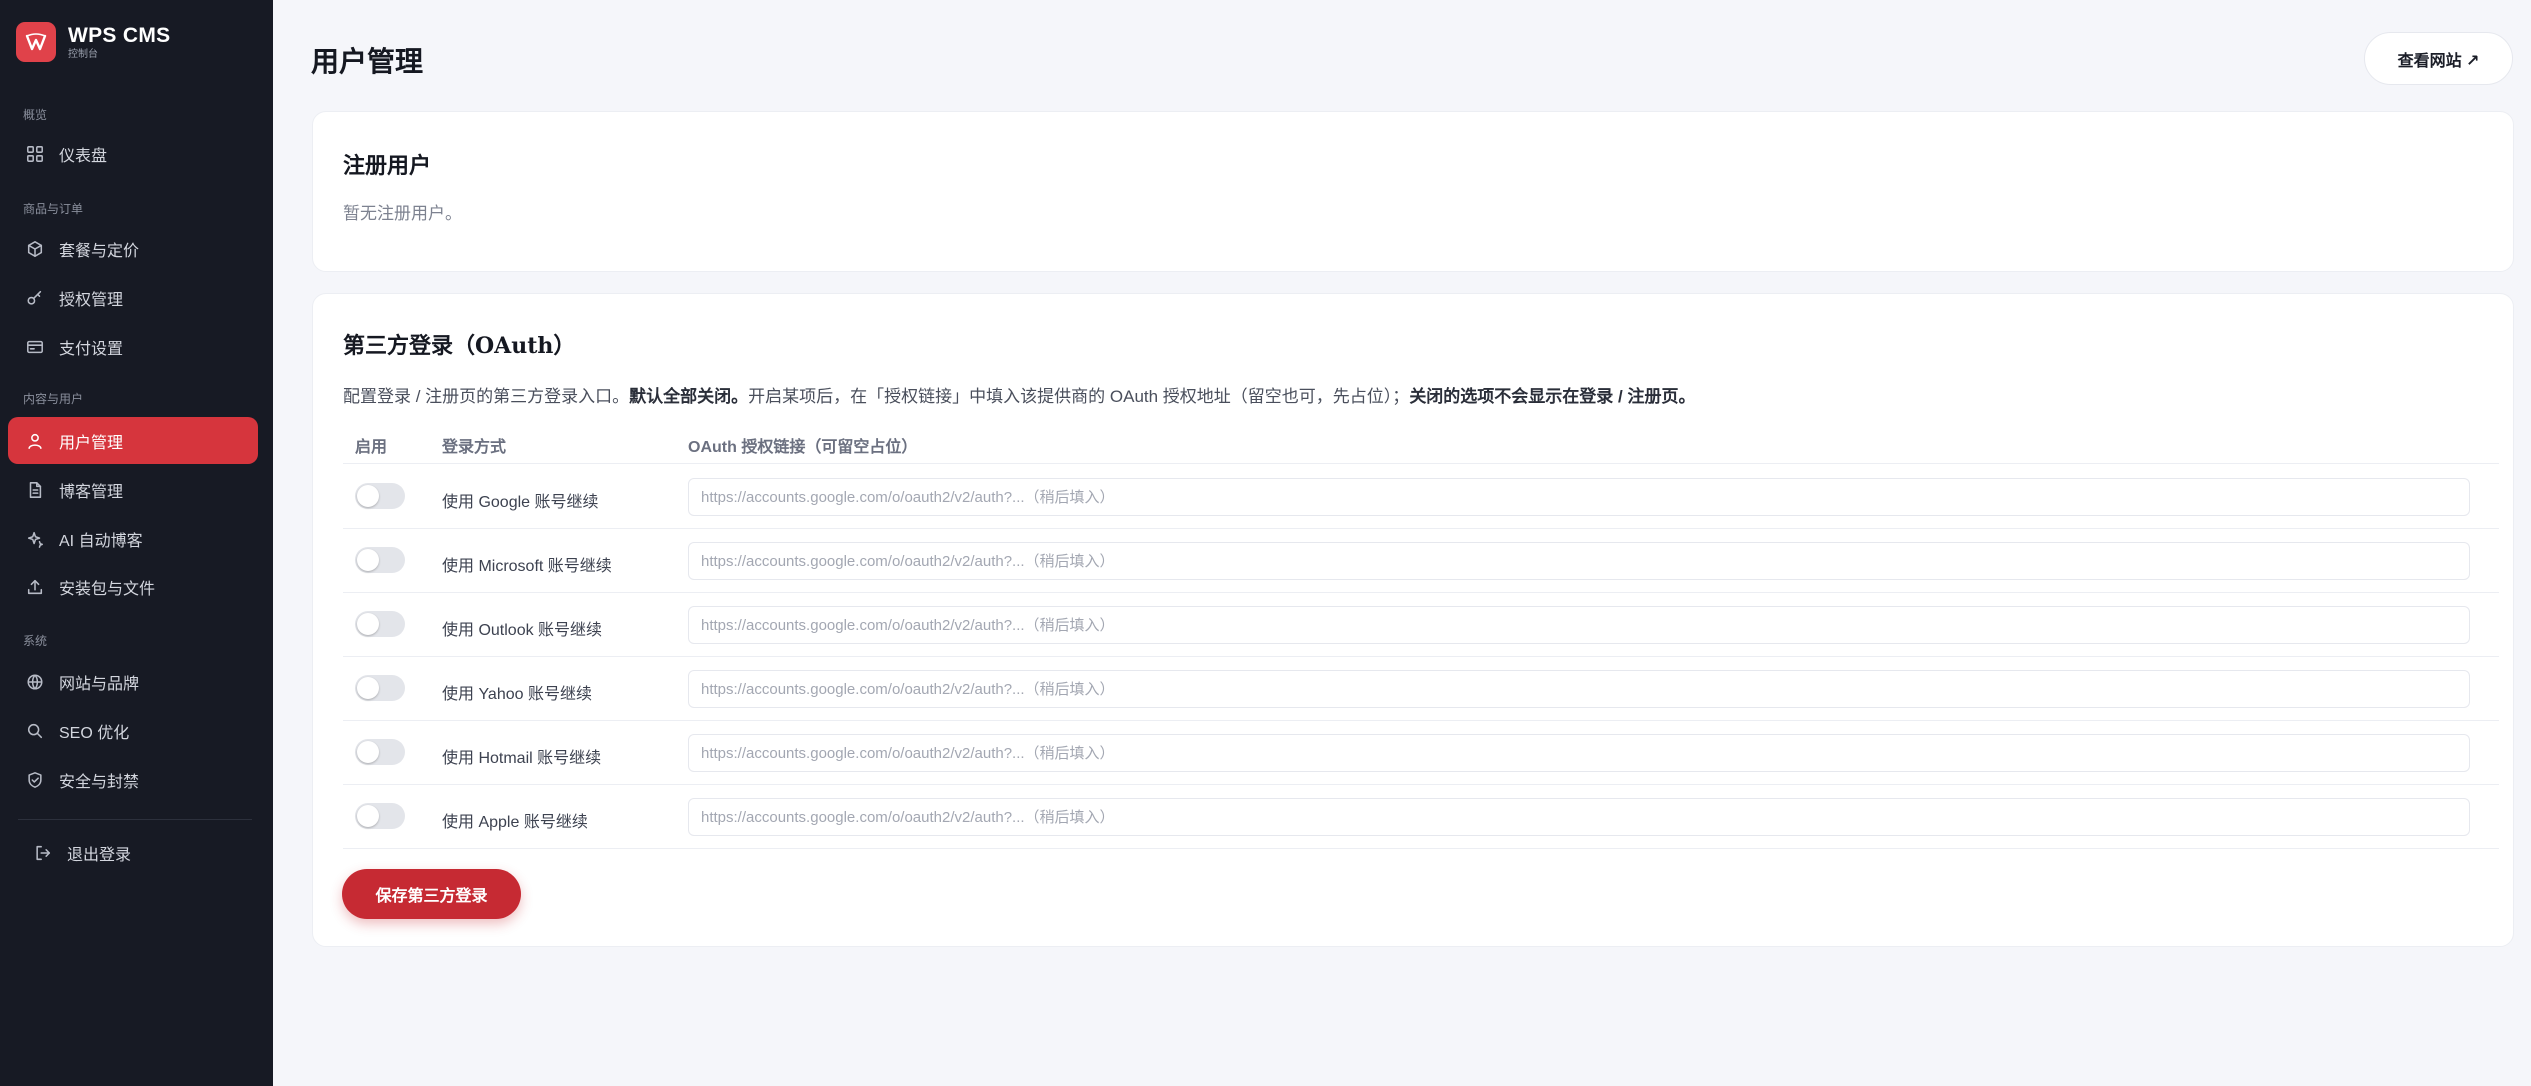  What do you see at coordinates (522, 630) in the screenshot?
I see `provider-label: 使用 Outlook 账号继续` at bounding box center [522, 630].